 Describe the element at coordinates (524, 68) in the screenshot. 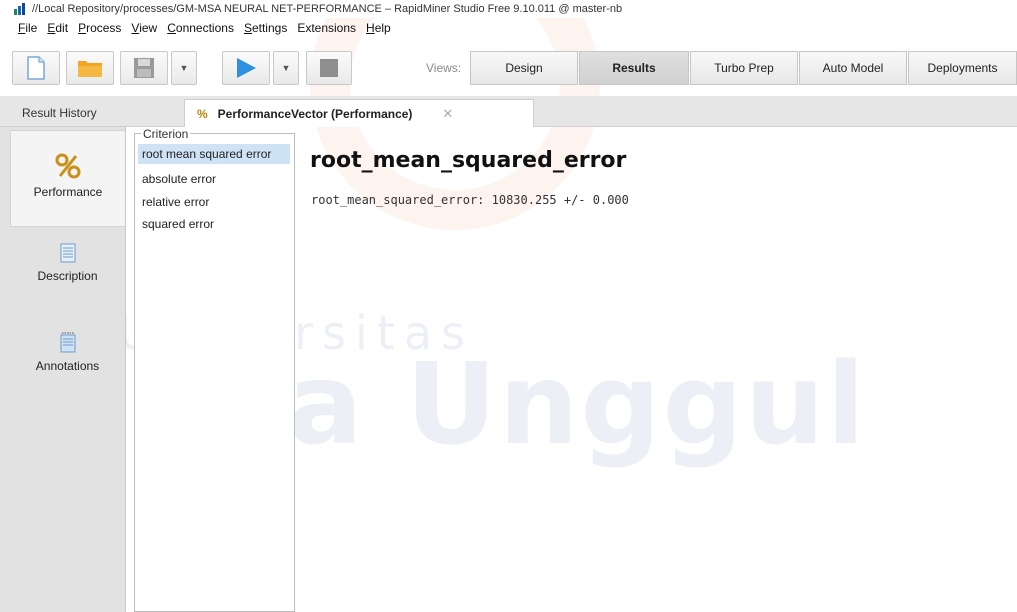

I see `view-design-tab: Design` at that location.